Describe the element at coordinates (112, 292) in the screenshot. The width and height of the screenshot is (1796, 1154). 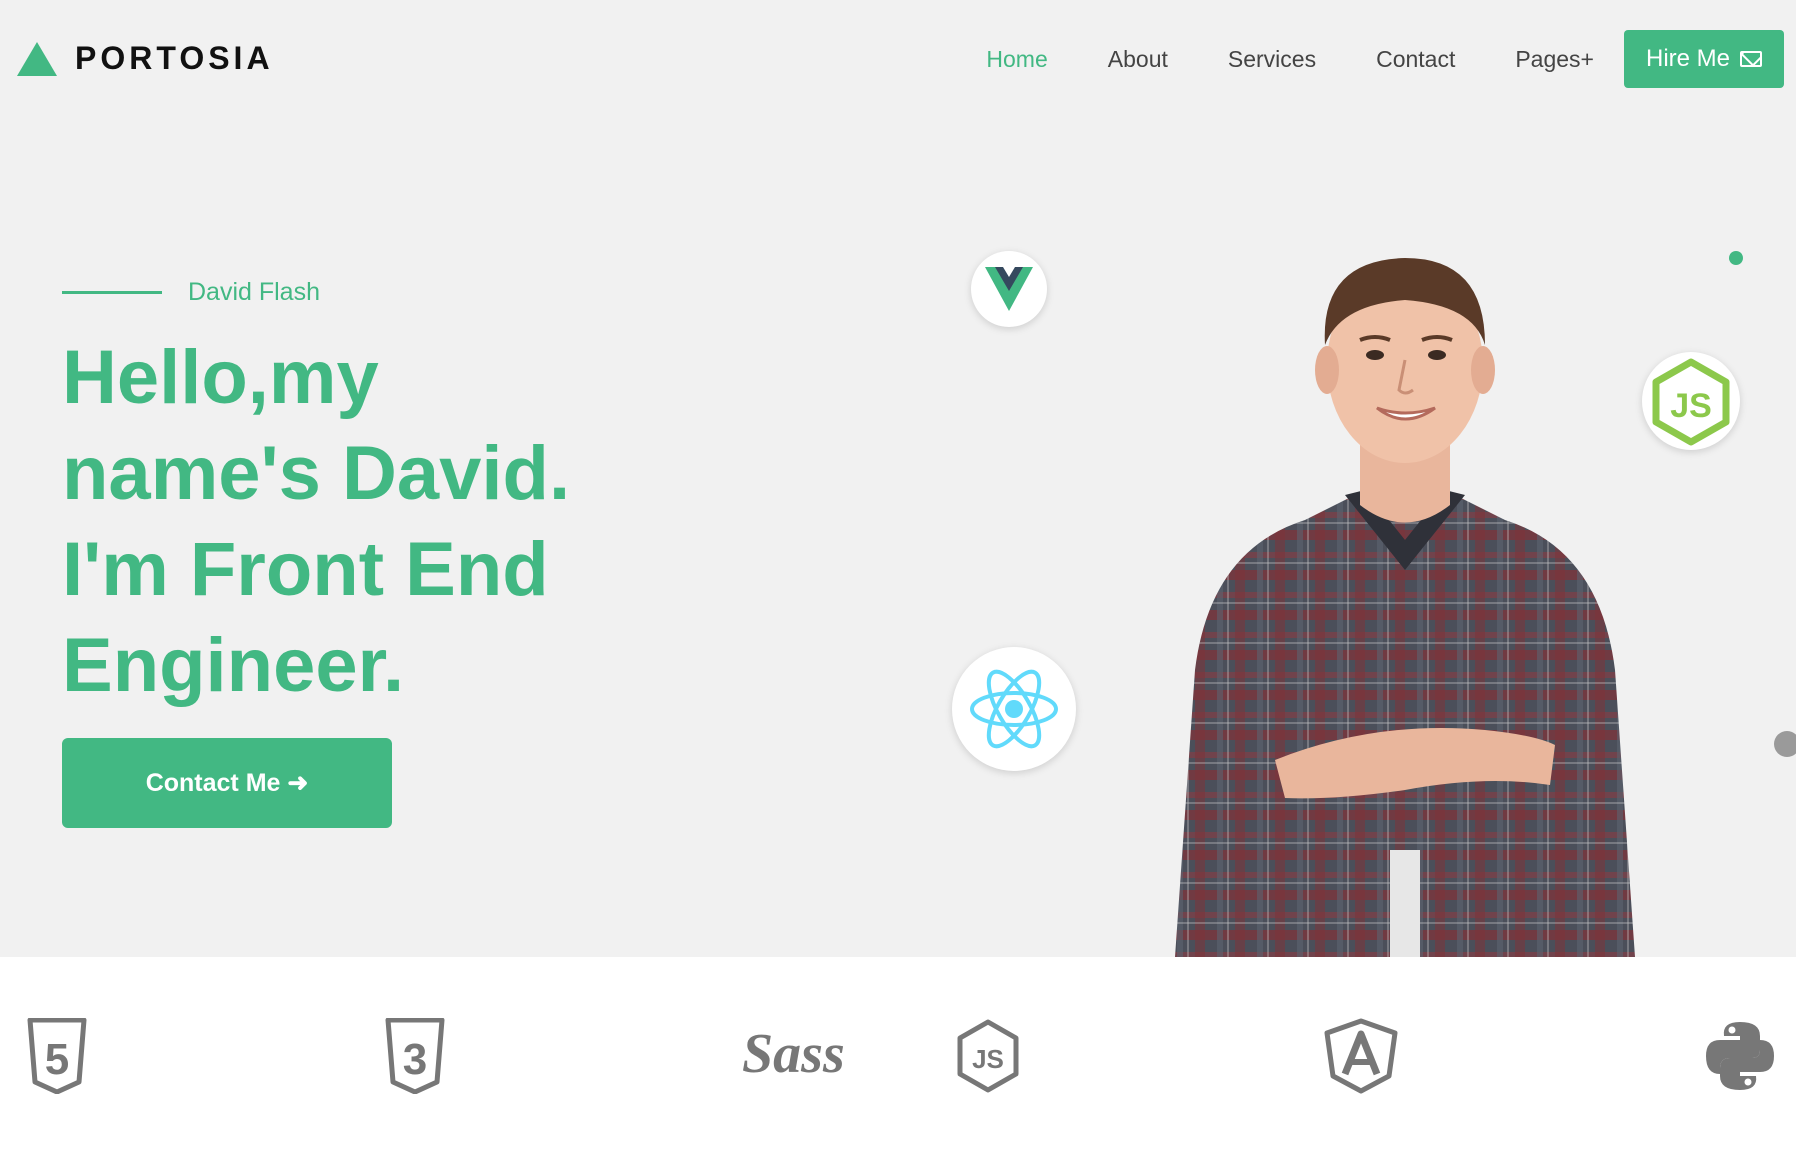
I see `eyebrow-divider` at that location.